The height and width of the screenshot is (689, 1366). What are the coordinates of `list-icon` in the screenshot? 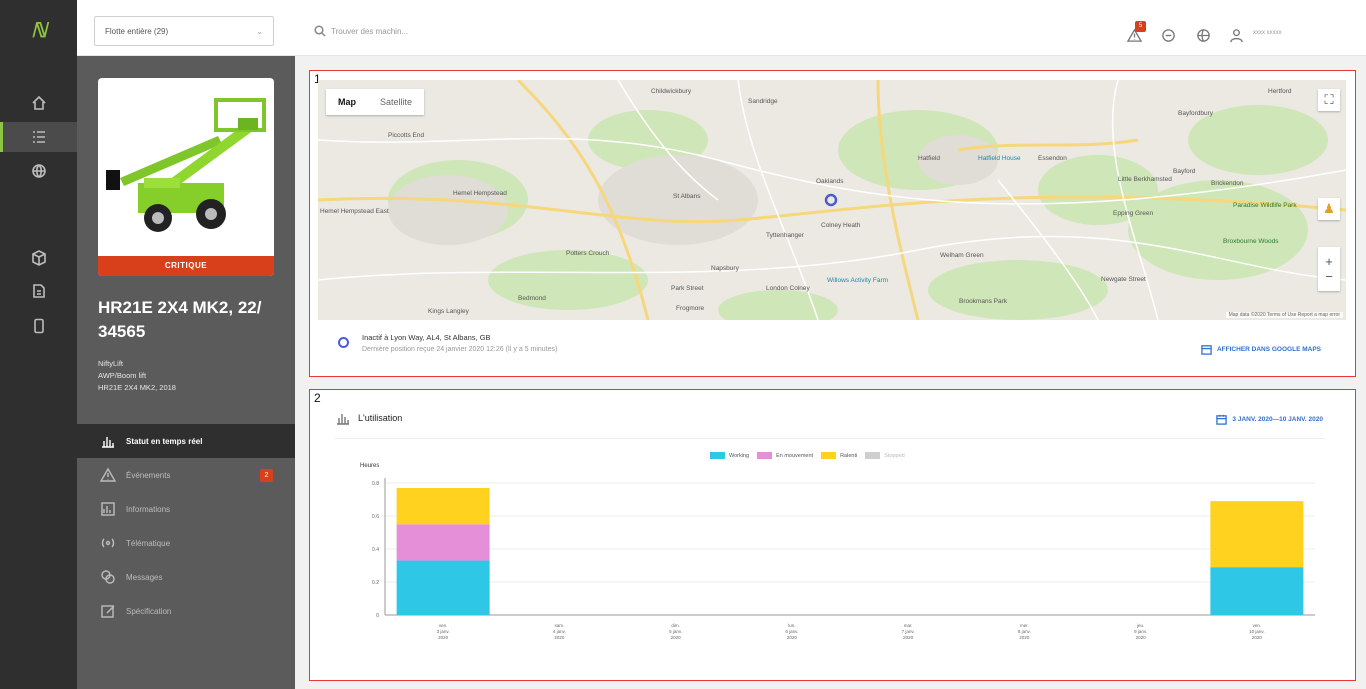 It's located at (38, 137).